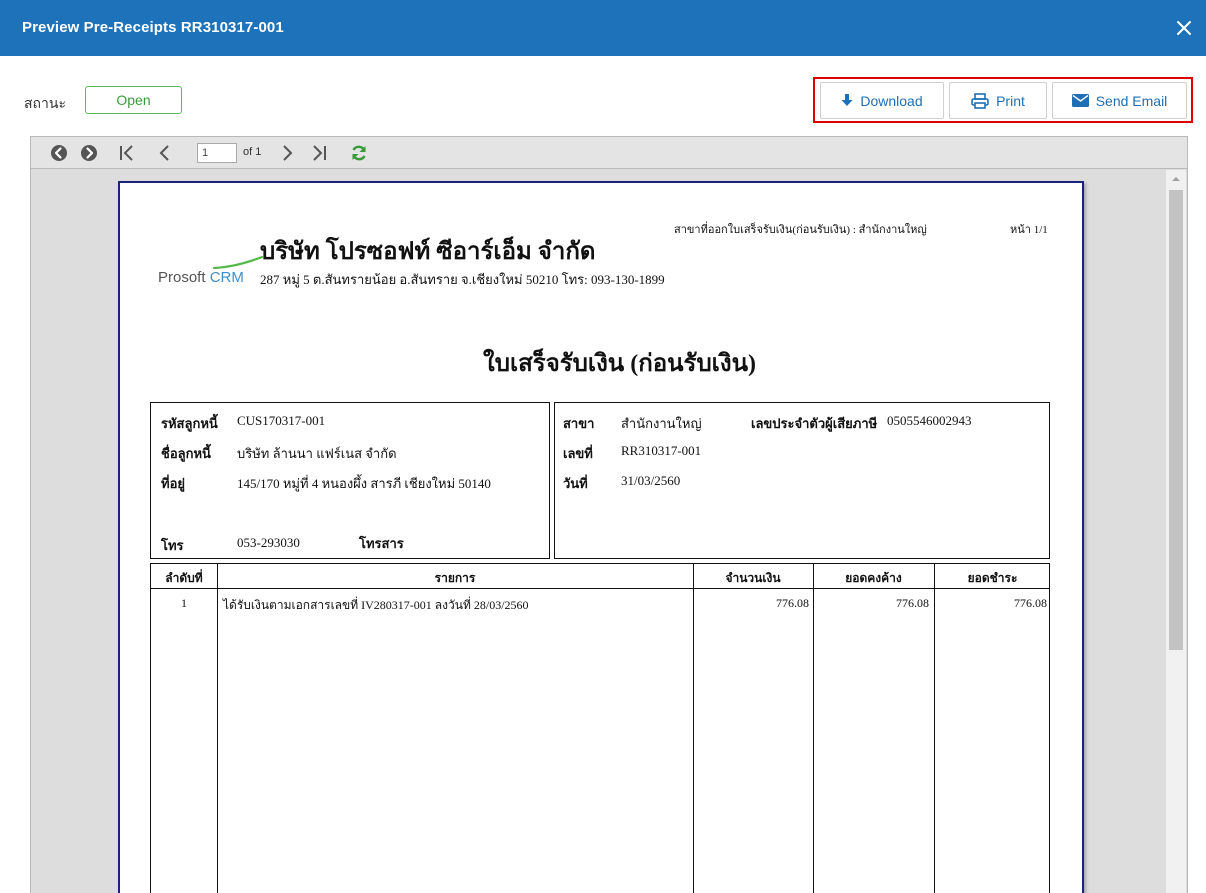 The height and width of the screenshot is (893, 1206). I want to click on scroll-up-icon, so click(1176, 179).